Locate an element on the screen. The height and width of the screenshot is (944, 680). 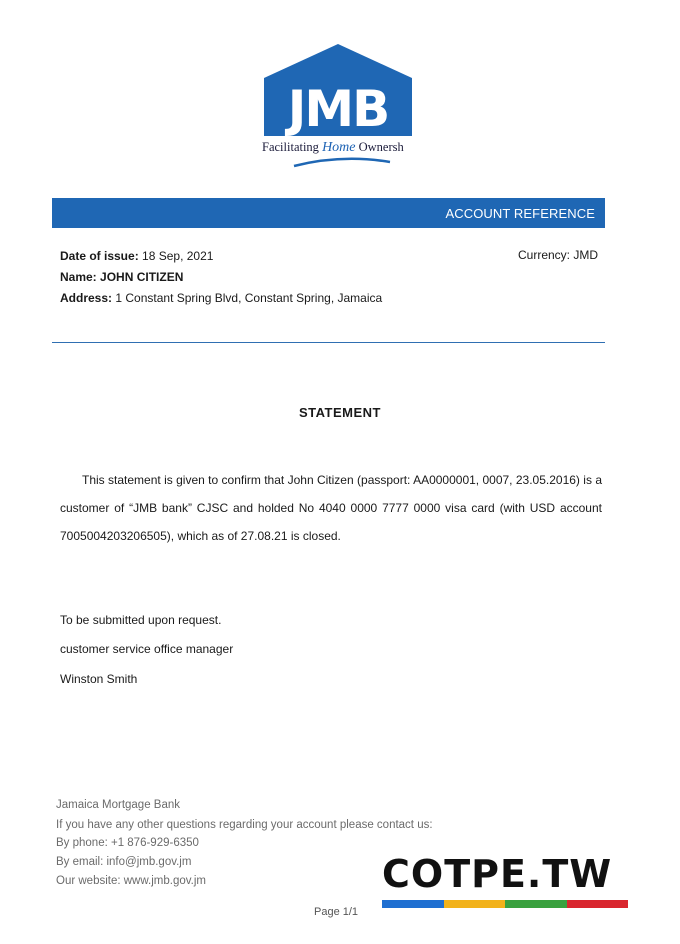
submit-note: To be submitted upon request. is located at coordinates (141, 620).